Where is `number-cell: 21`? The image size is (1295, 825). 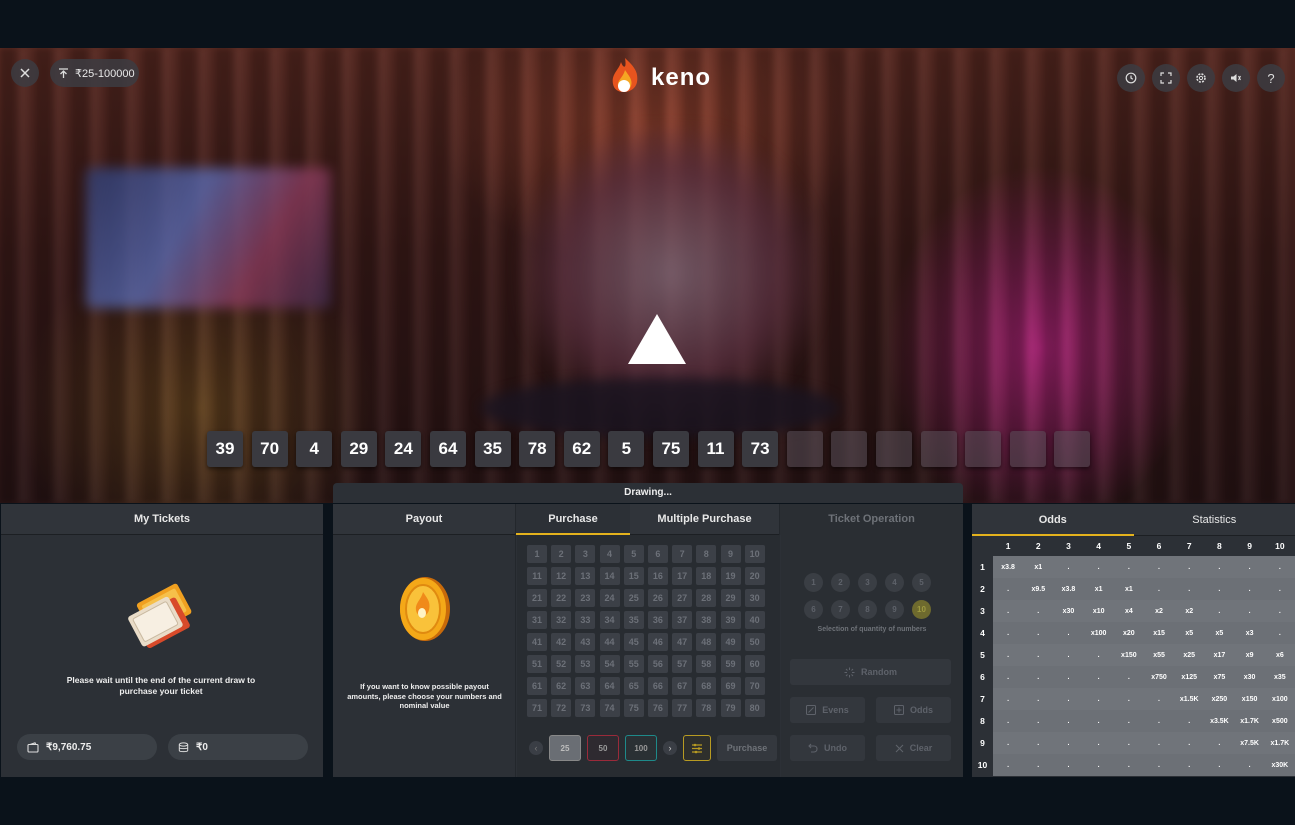 number-cell: 21 is located at coordinates (537, 598).